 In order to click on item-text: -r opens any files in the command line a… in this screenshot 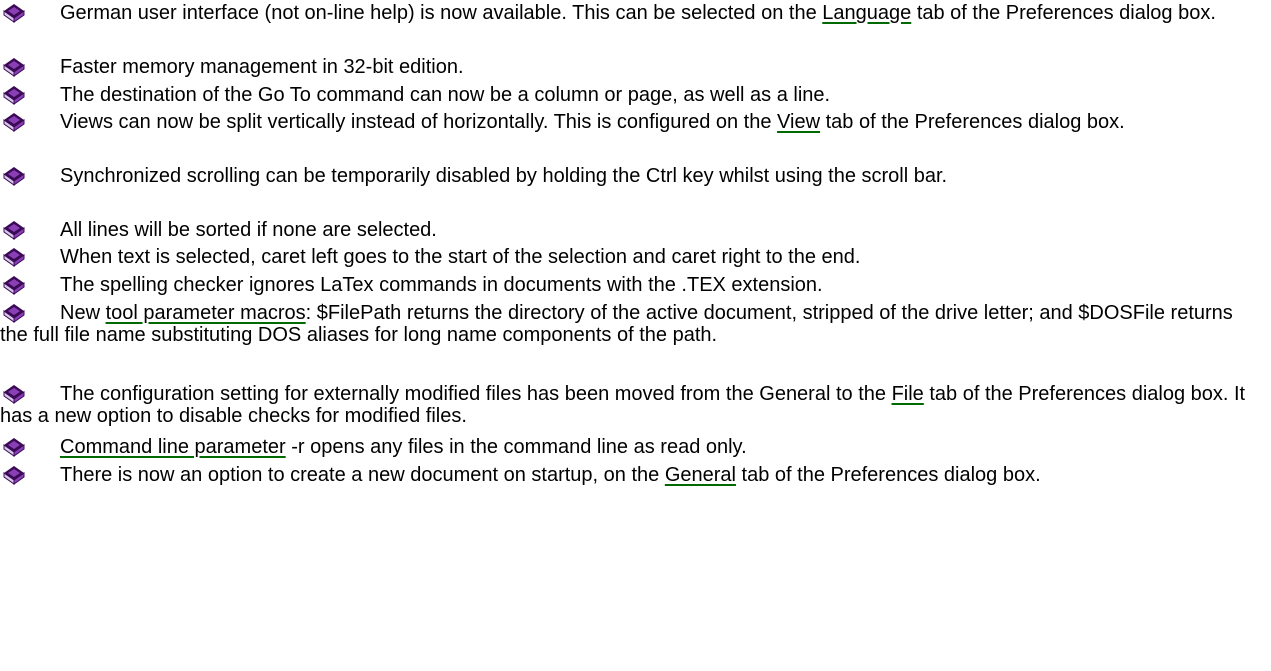, I will do `click(516, 447)`.